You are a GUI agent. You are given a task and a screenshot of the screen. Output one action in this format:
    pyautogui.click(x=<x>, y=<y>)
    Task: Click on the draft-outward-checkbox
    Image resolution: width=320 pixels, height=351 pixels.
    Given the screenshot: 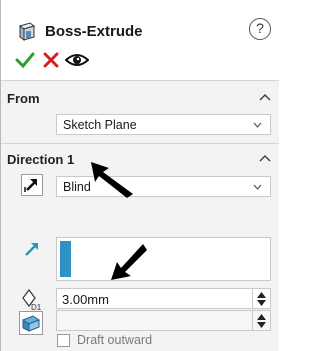 What is the action you would take?
    pyautogui.click(x=63, y=340)
    